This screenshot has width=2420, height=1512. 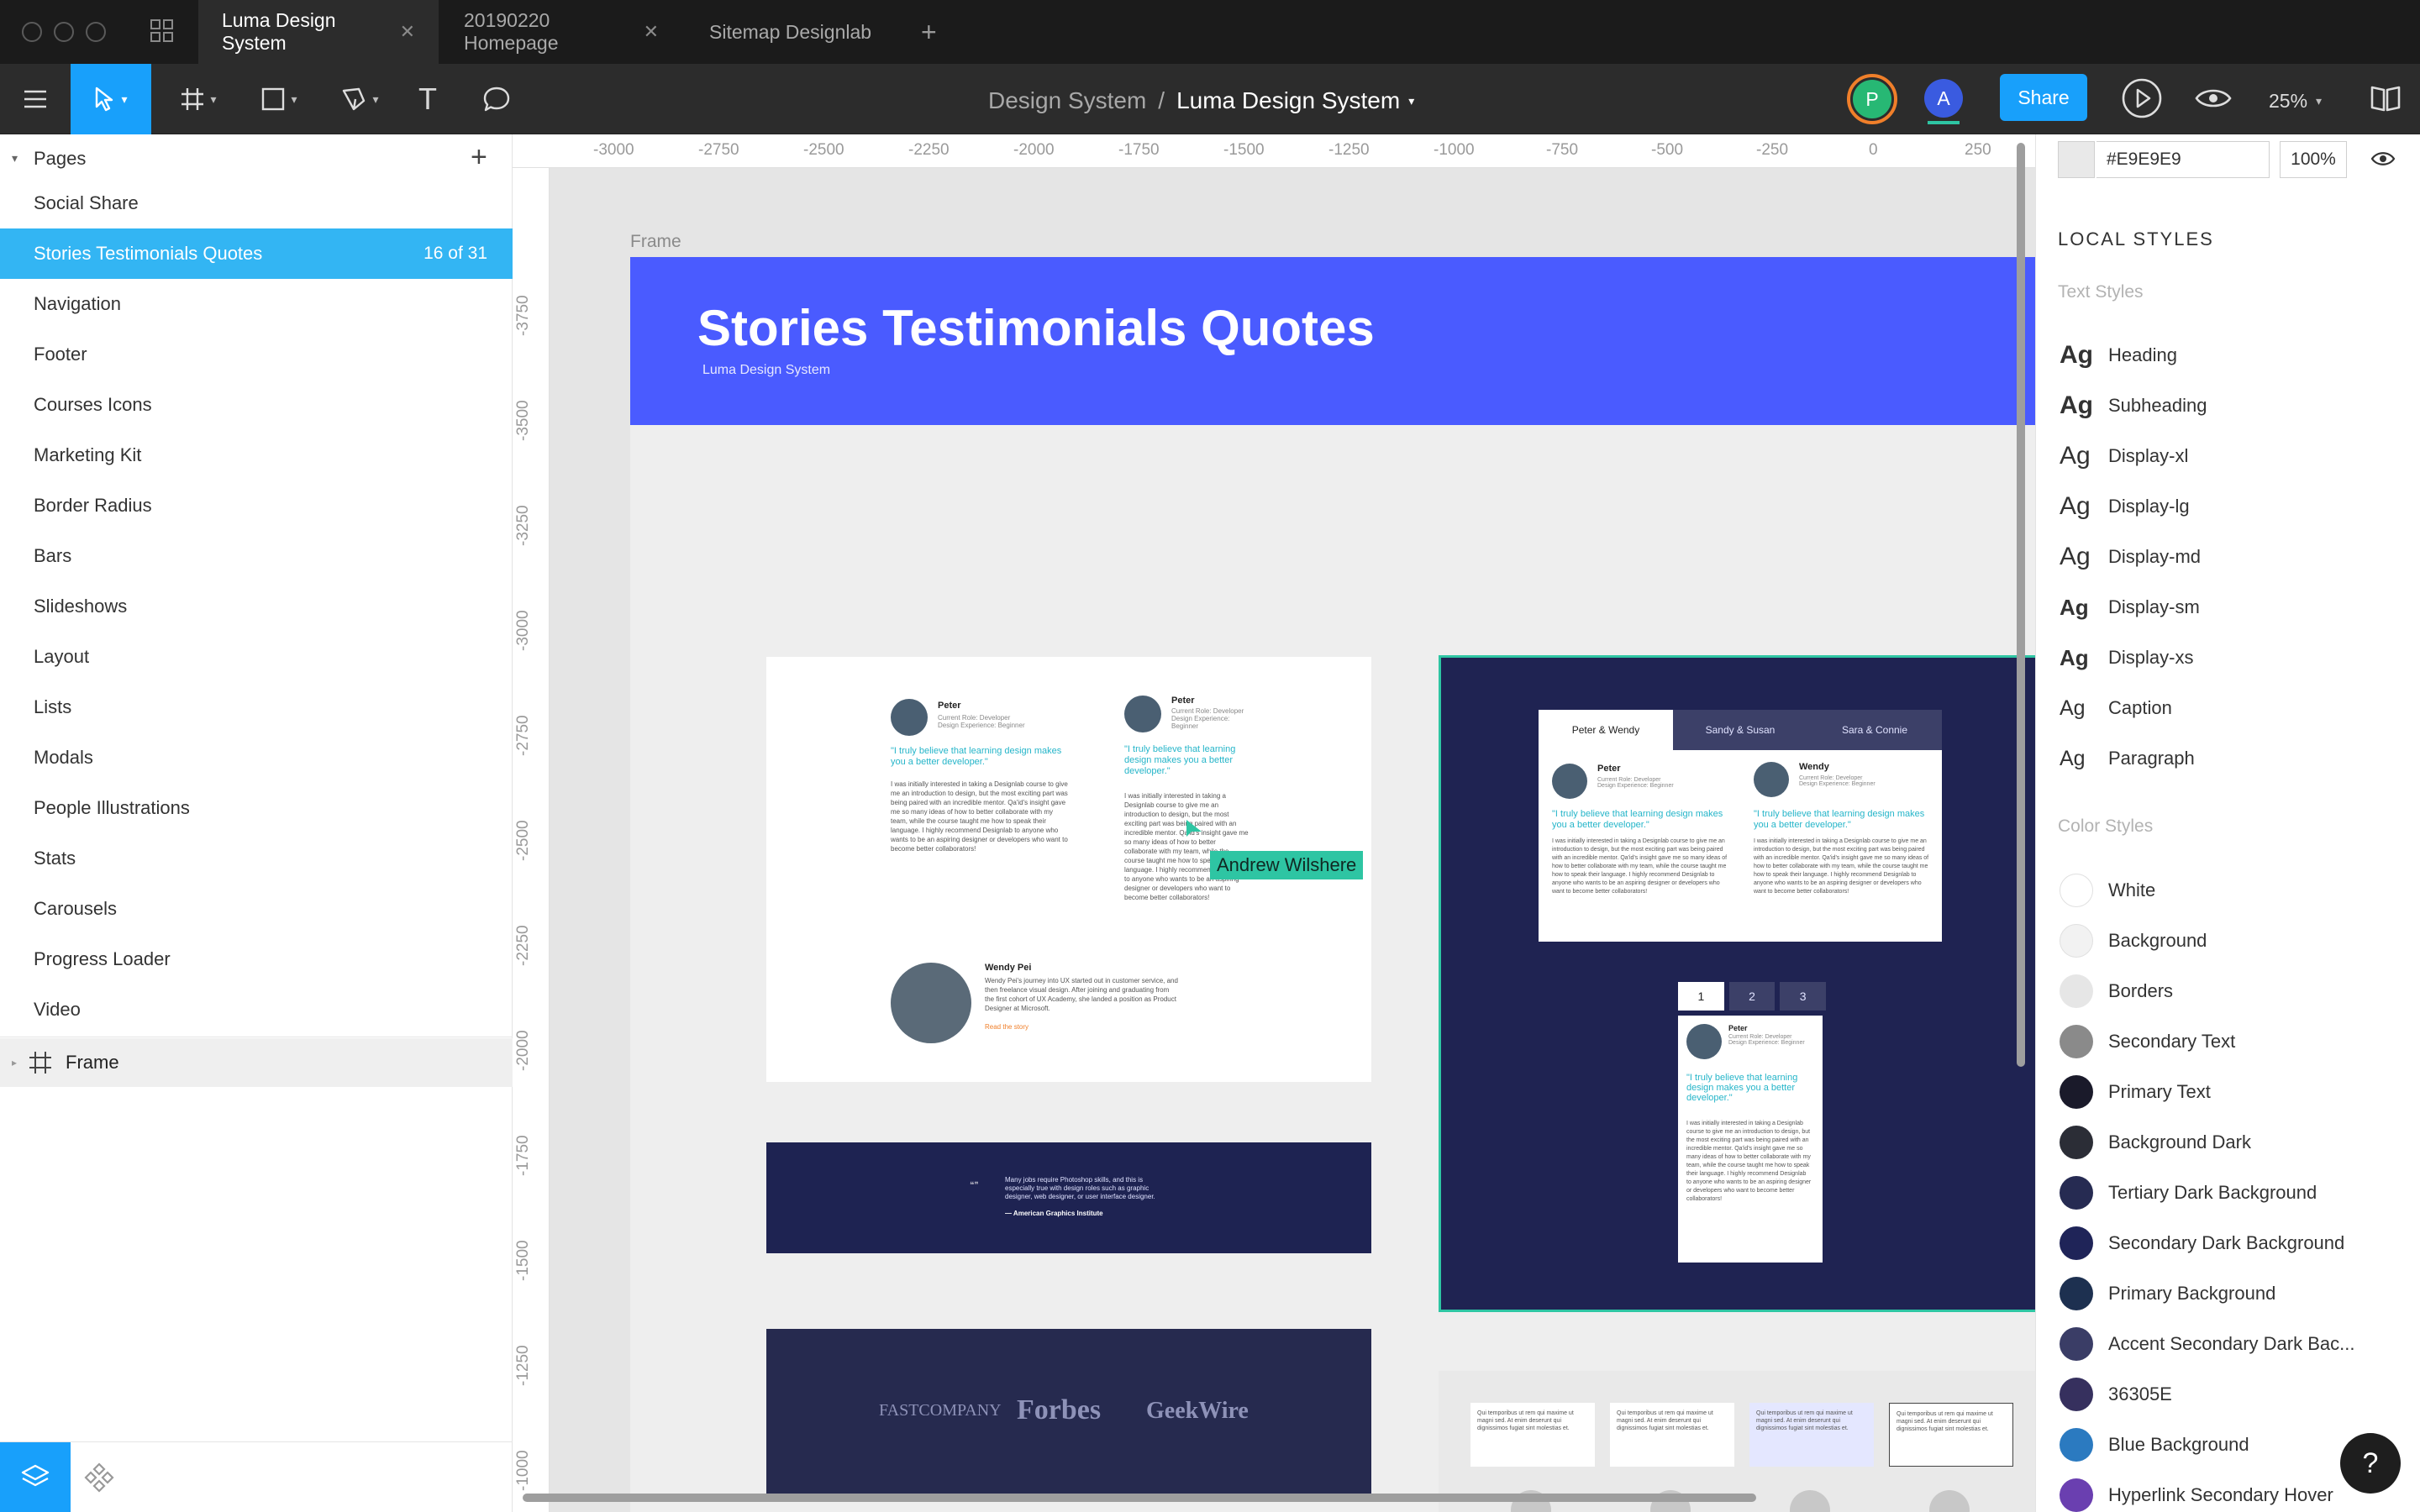 What do you see at coordinates (112, 807) in the screenshot?
I see `page-label: People Illustrations` at bounding box center [112, 807].